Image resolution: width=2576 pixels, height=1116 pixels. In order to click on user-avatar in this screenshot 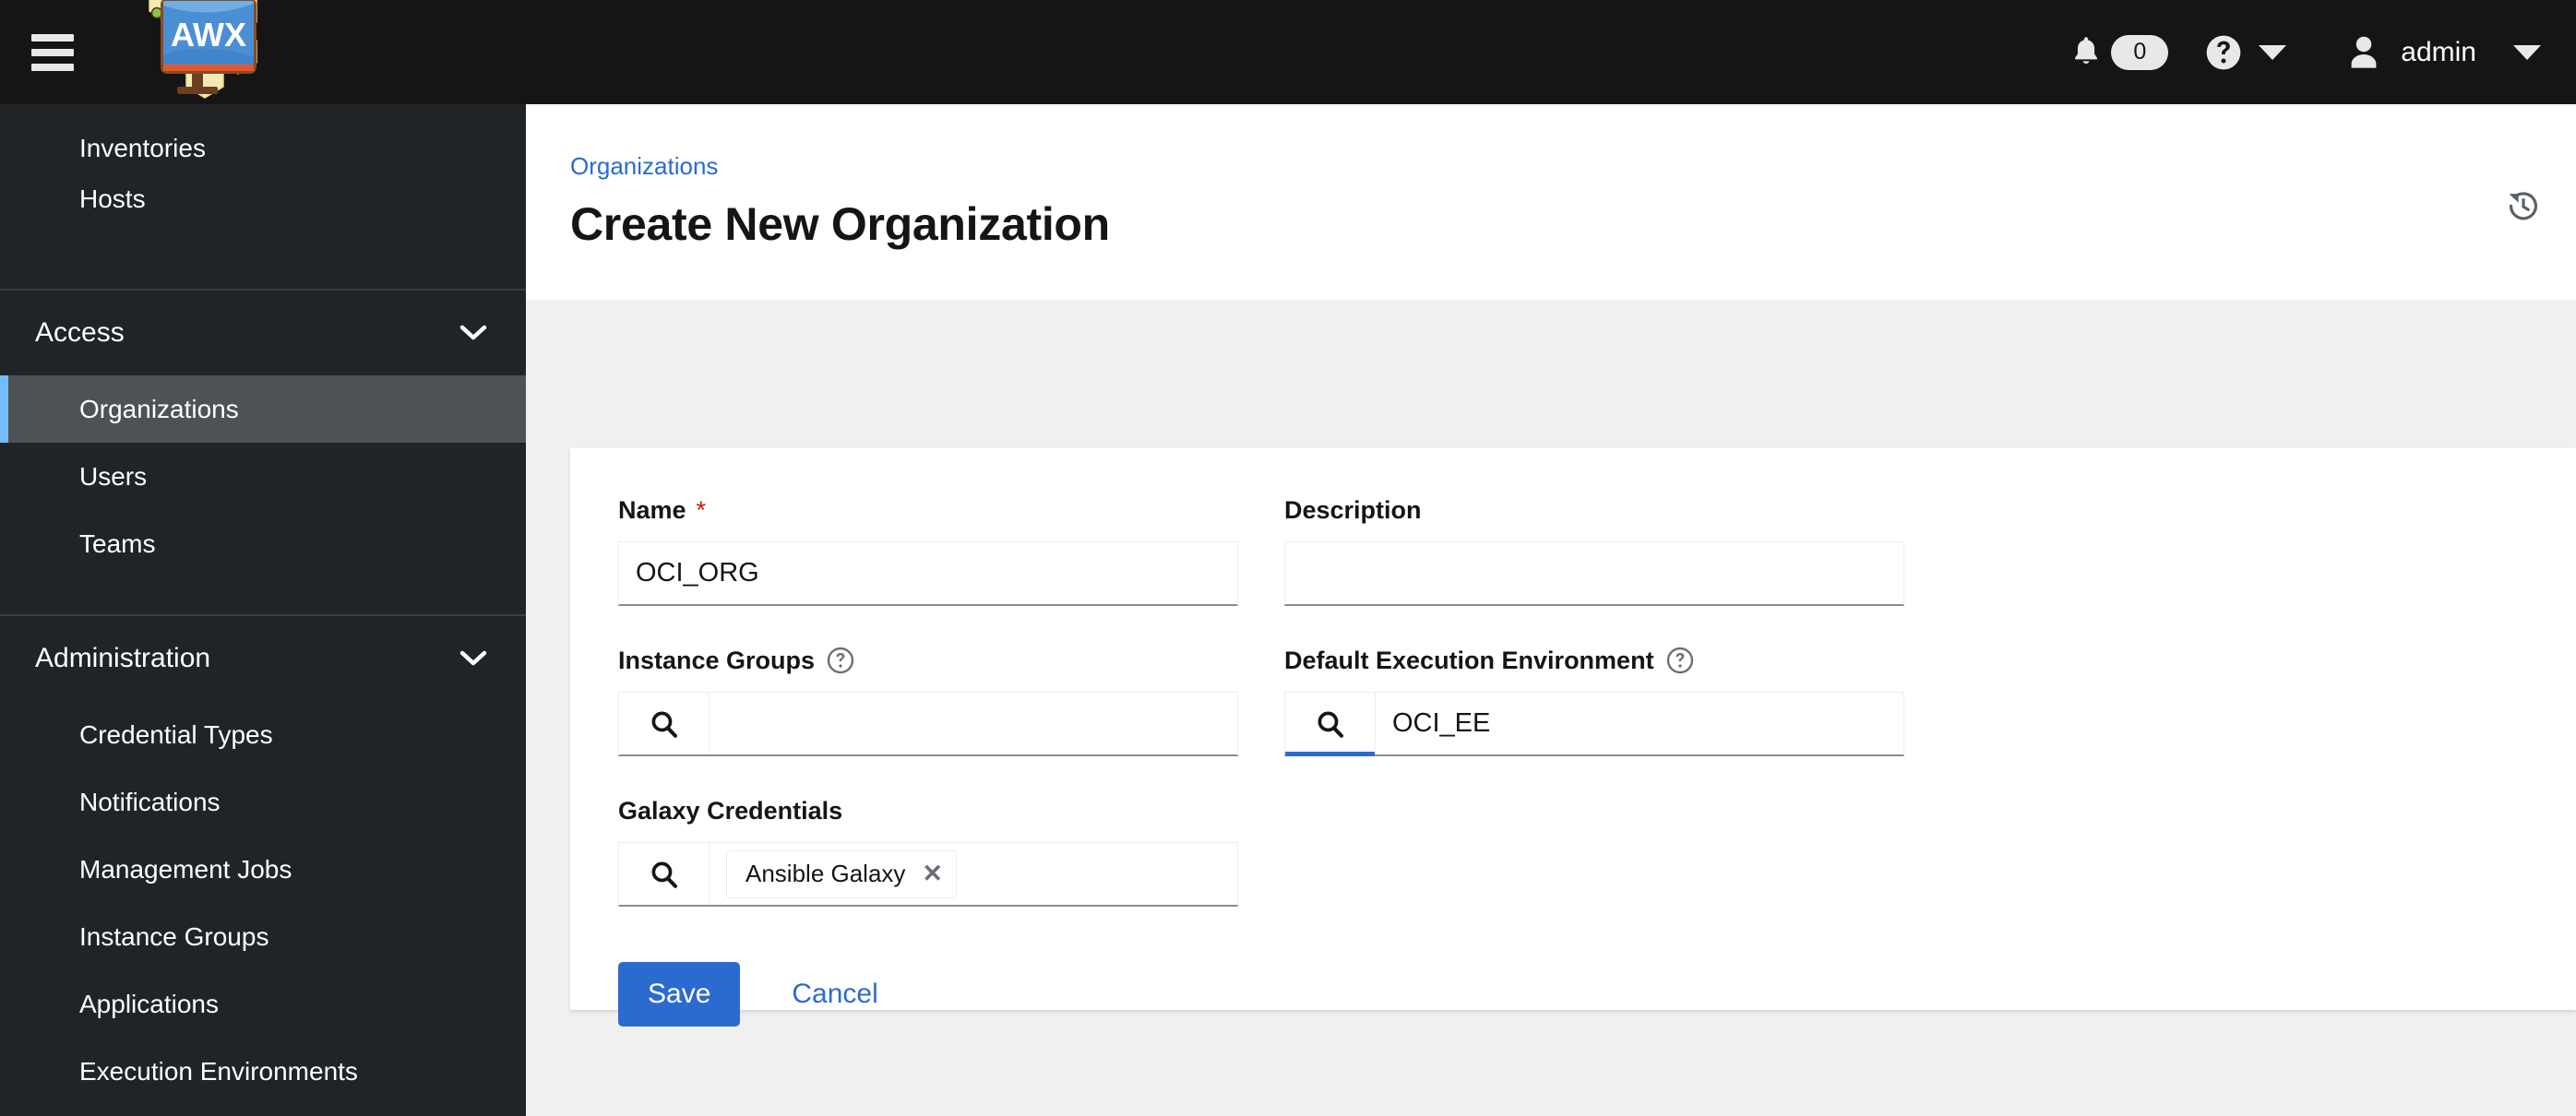, I will do `click(2363, 52)`.